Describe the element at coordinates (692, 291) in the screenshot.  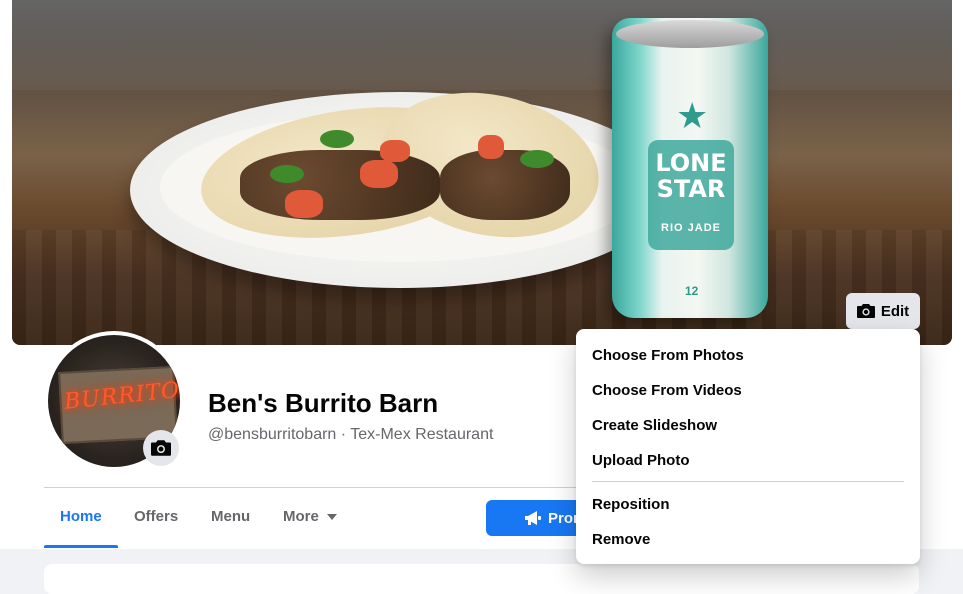
I see `can-size-text: 12` at that location.